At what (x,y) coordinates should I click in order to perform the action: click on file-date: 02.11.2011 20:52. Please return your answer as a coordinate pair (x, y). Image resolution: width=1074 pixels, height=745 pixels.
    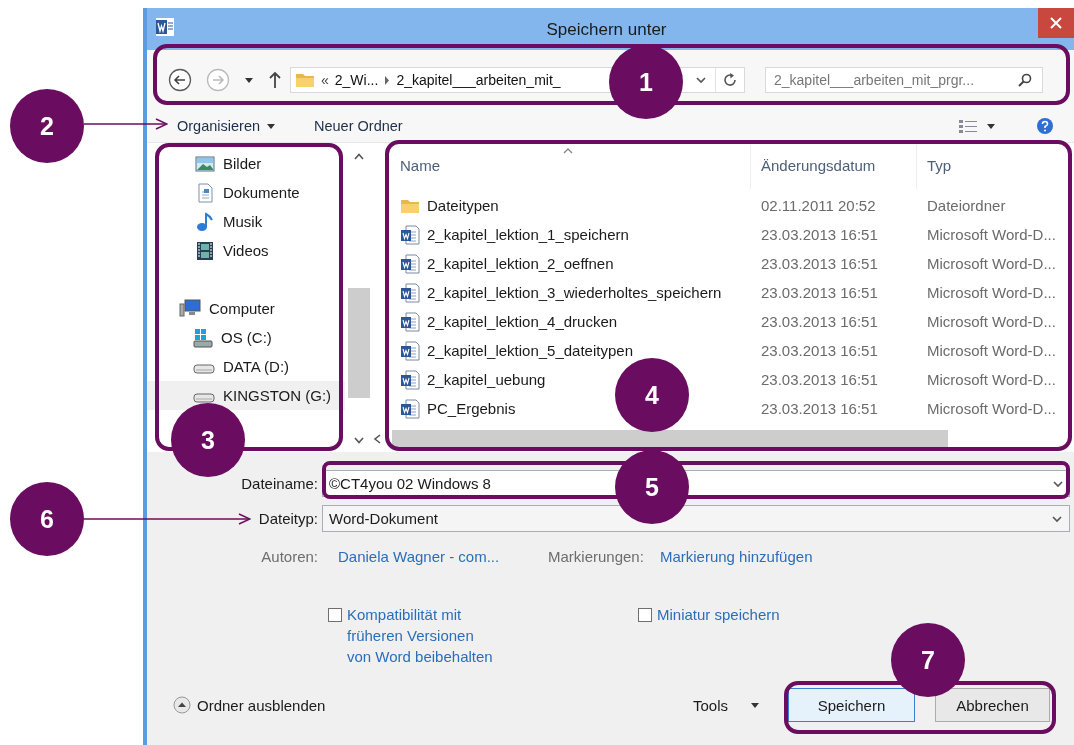
    Looking at the image, I should click on (818, 205).